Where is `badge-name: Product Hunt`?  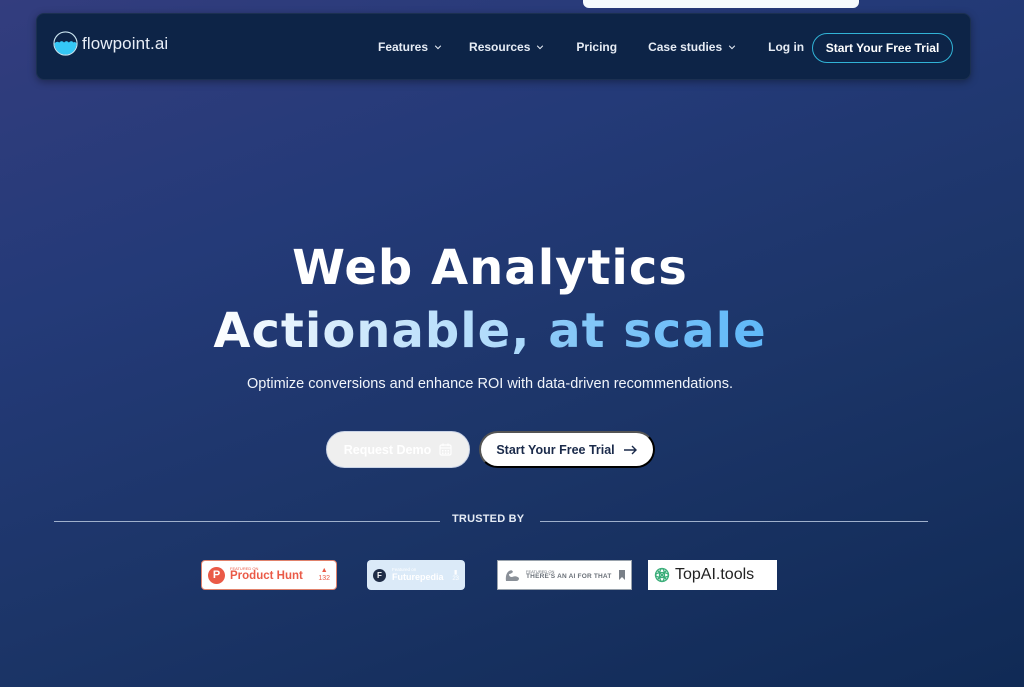
badge-name: Product Hunt is located at coordinates (266, 576).